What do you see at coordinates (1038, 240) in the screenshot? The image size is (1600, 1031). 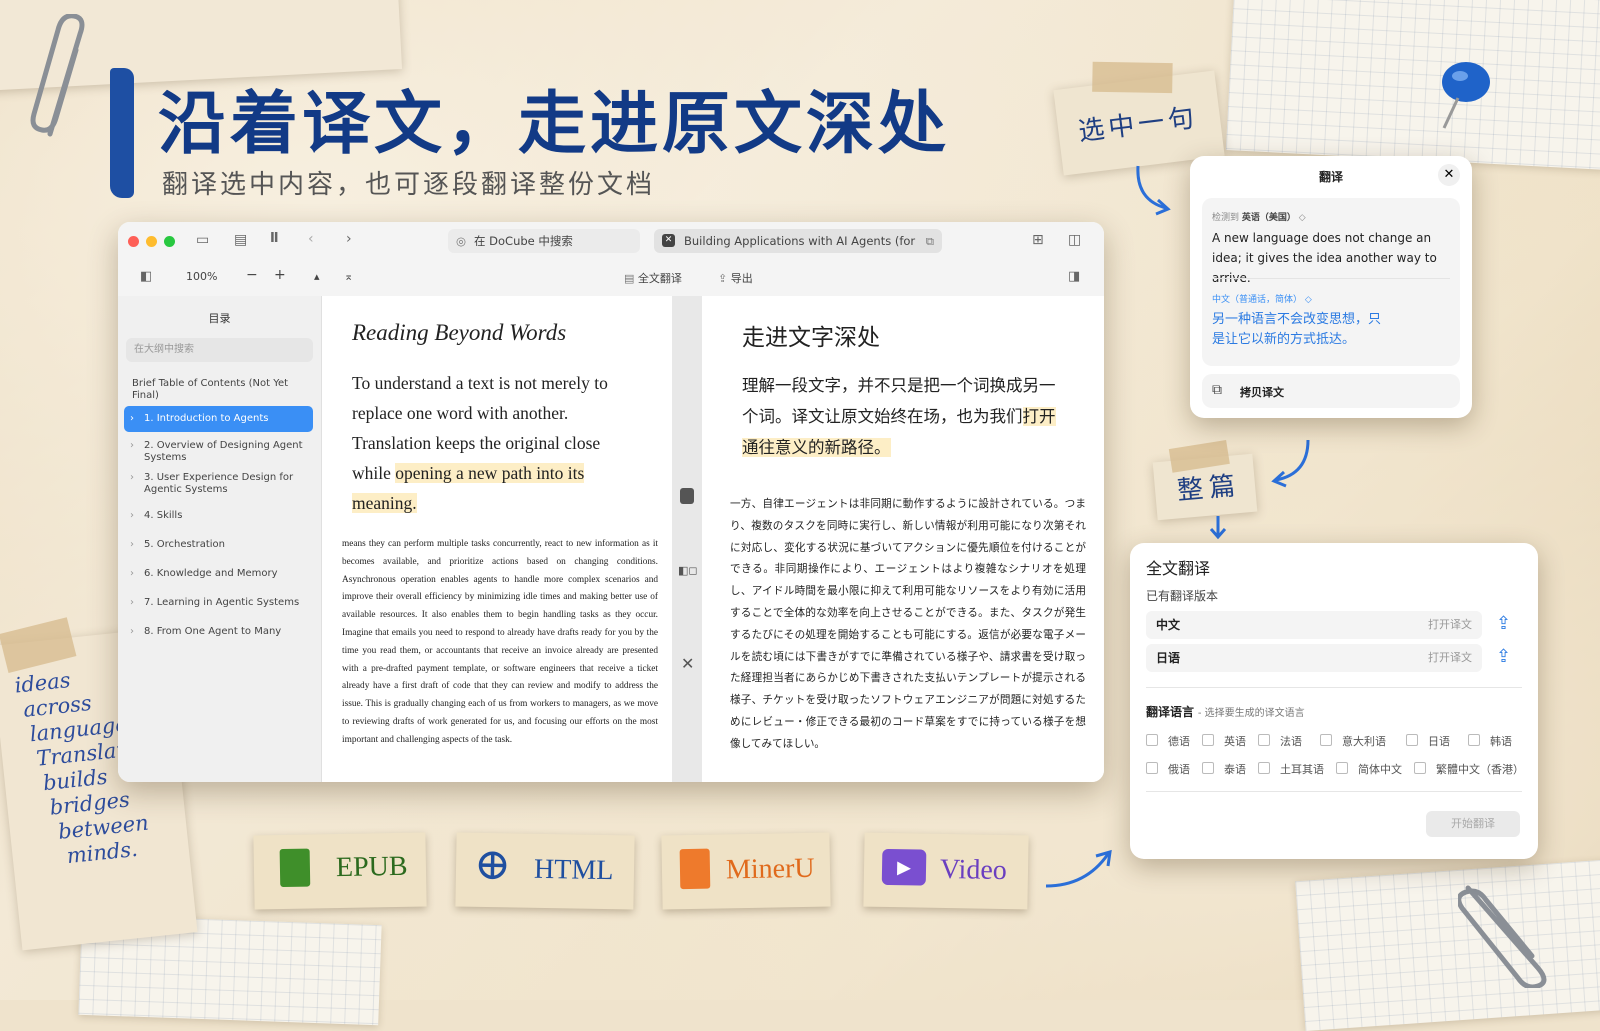 I see `new-tab-icon: ⊞` at bounding box center [1038, 240].